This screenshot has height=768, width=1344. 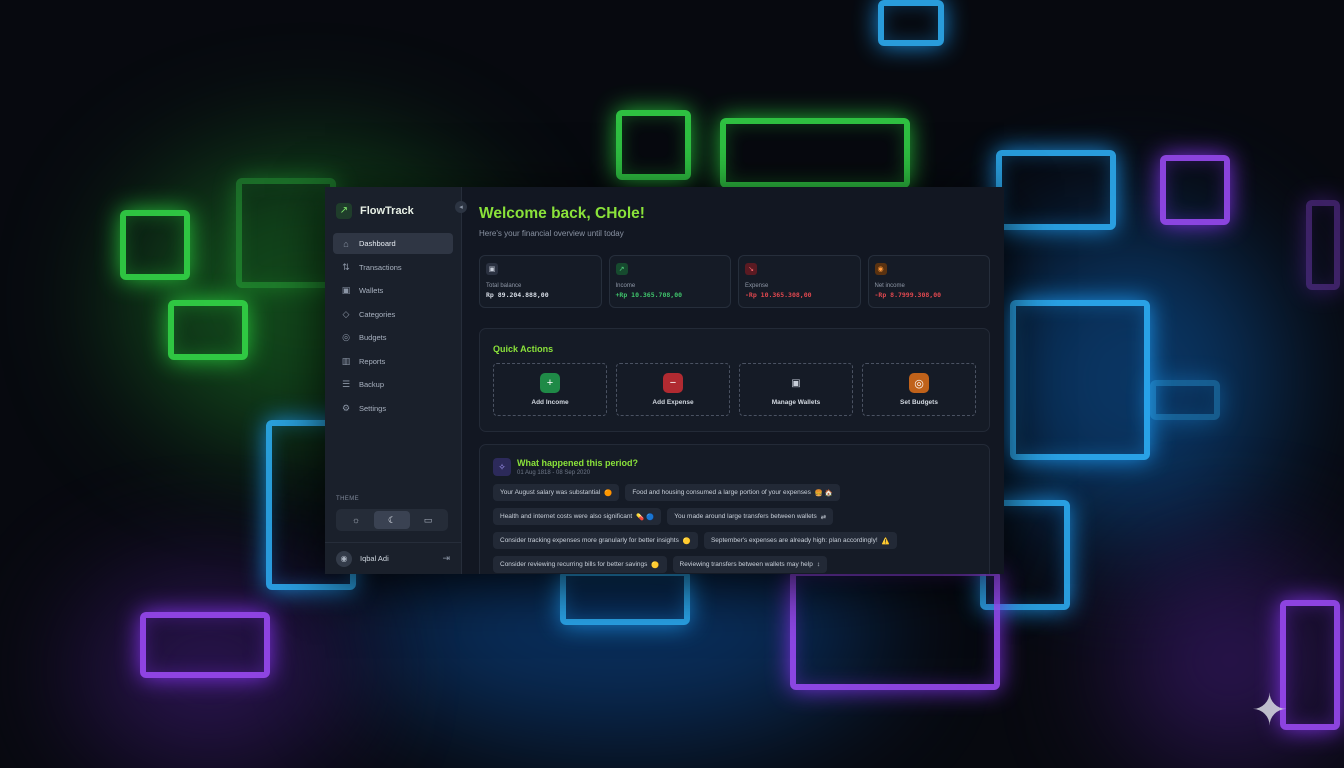 I want to click on brand-name: FlowTrack, so click(x=387, y=210).